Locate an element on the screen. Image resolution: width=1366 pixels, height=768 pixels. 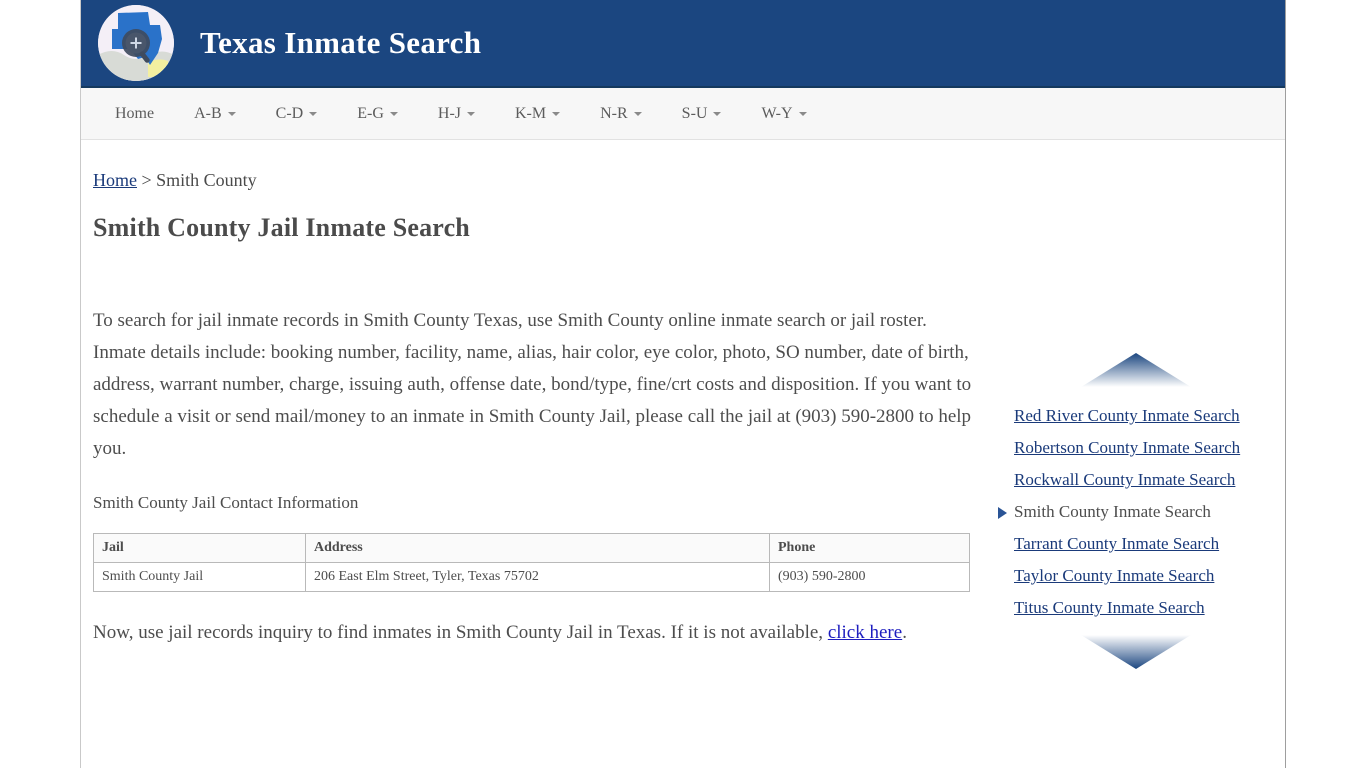
page-title: Smith County Jail Inmate Search is located at coordinates (281, 227).